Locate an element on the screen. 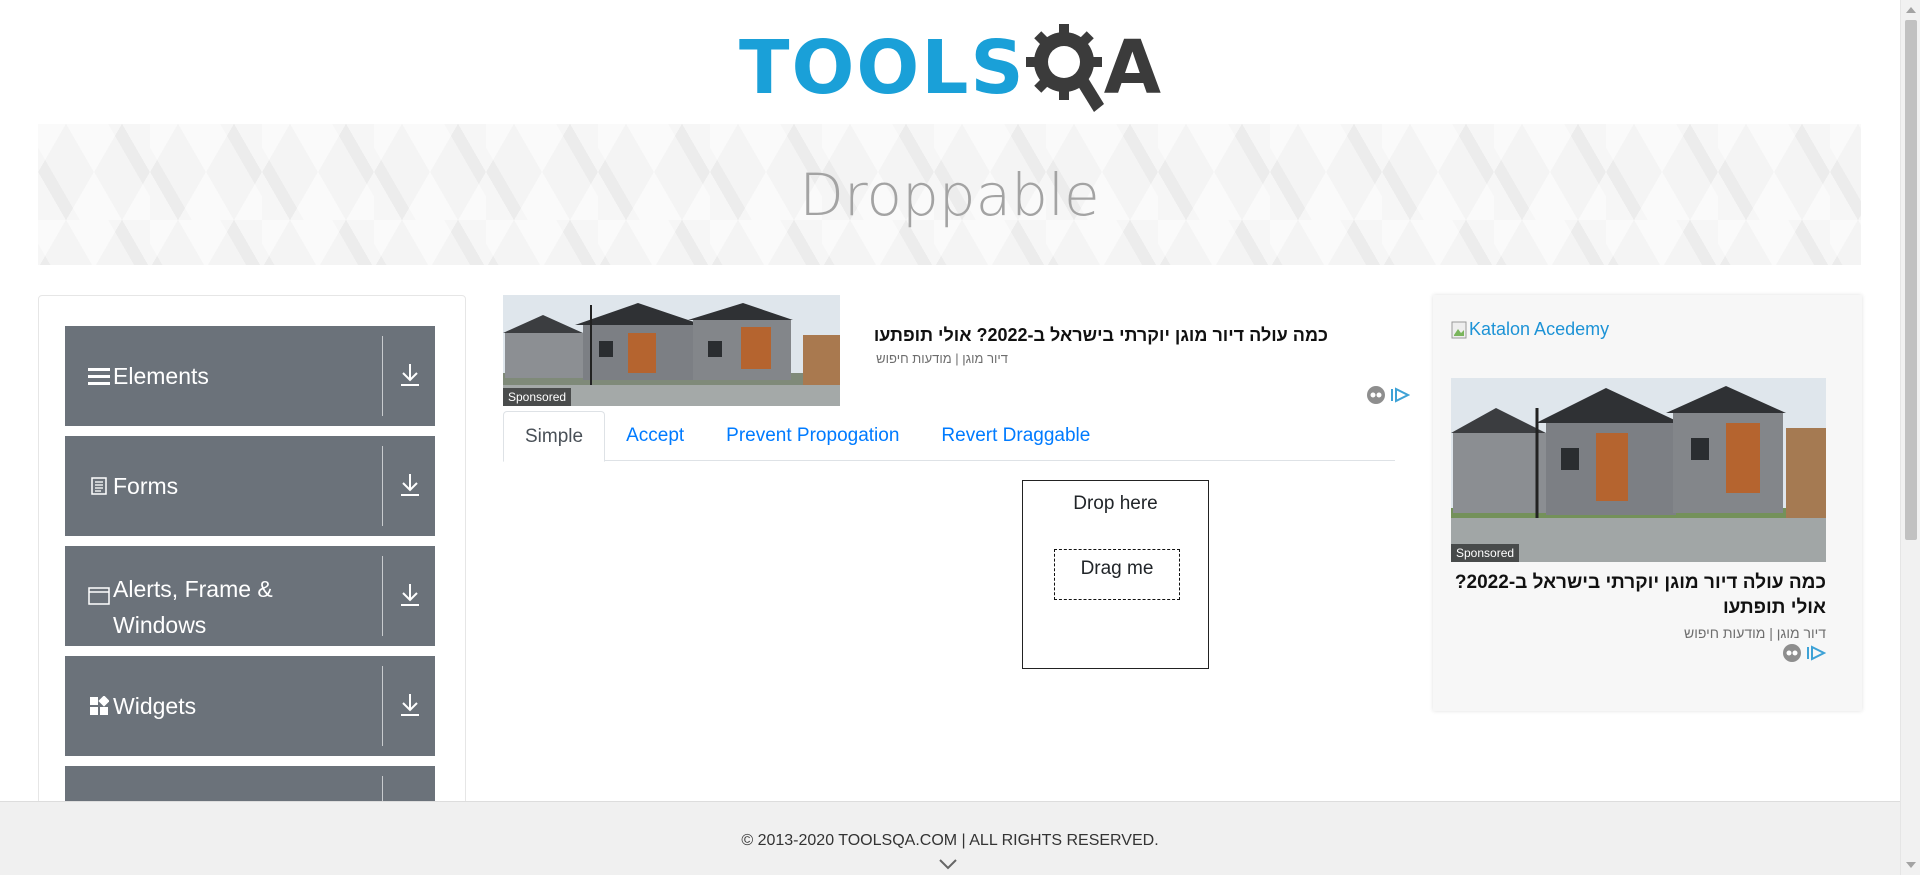  scroll-down-arrow-icon is located at coordinates (1911, 865).